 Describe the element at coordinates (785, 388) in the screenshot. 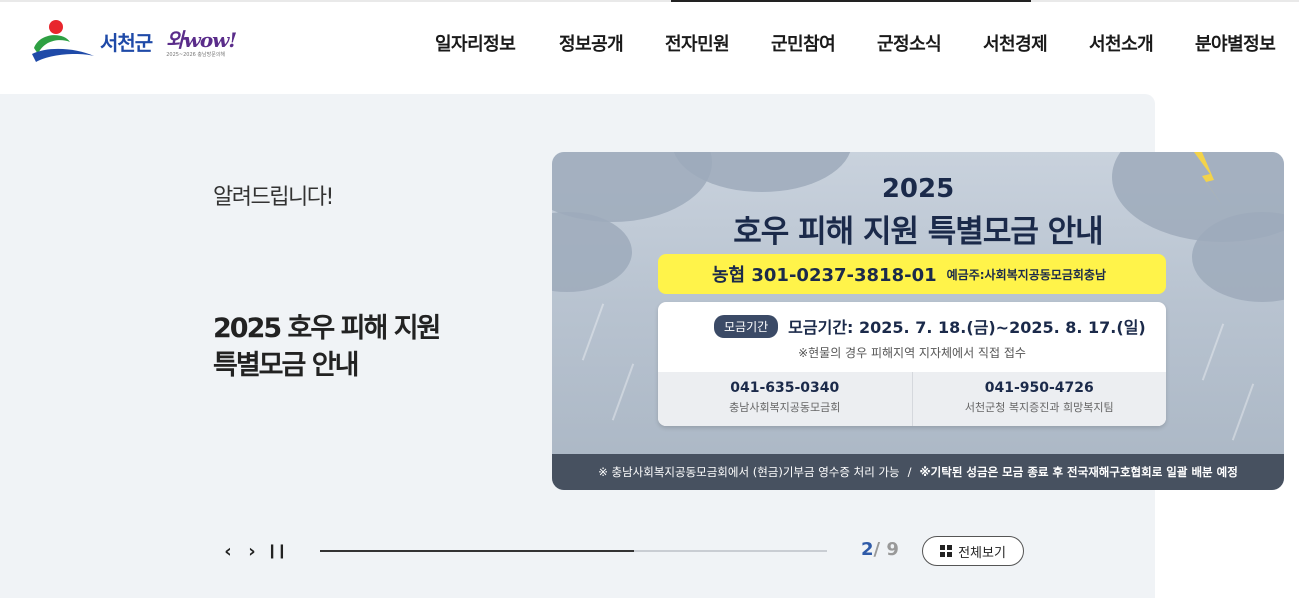

I see `contact-phone: 041-635-0340` at that location.